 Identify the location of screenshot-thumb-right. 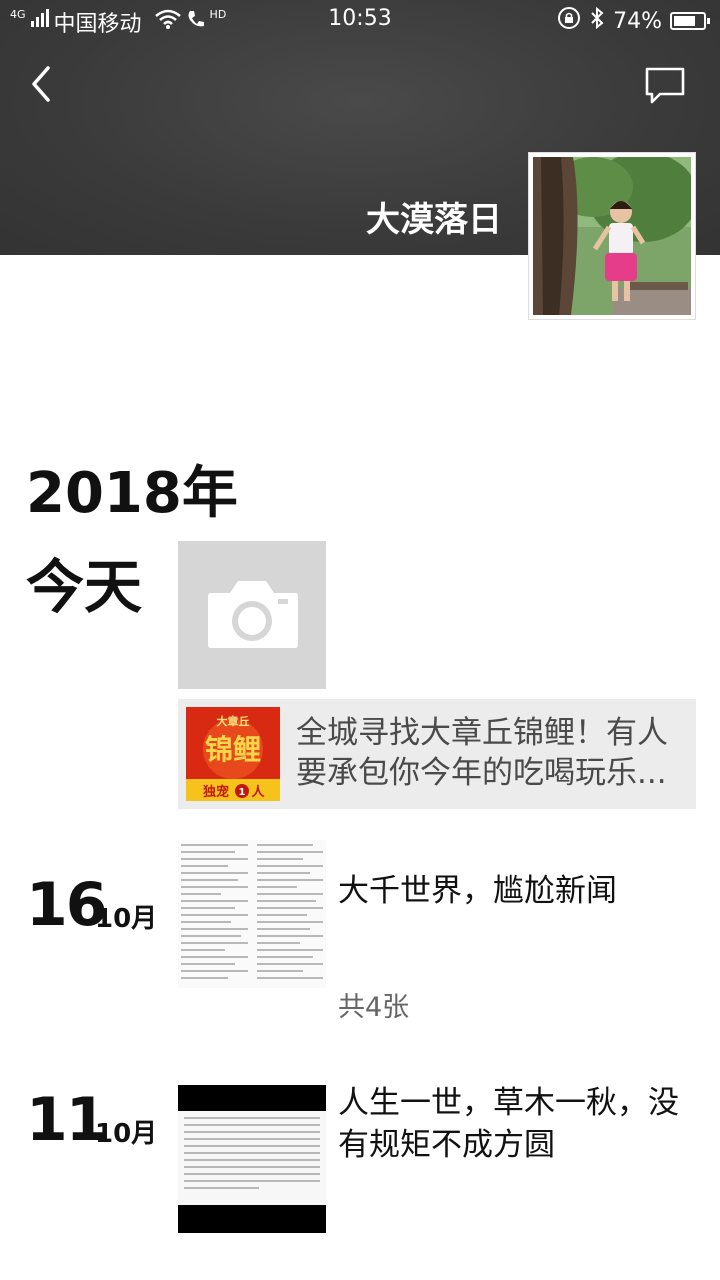
(290, 914).